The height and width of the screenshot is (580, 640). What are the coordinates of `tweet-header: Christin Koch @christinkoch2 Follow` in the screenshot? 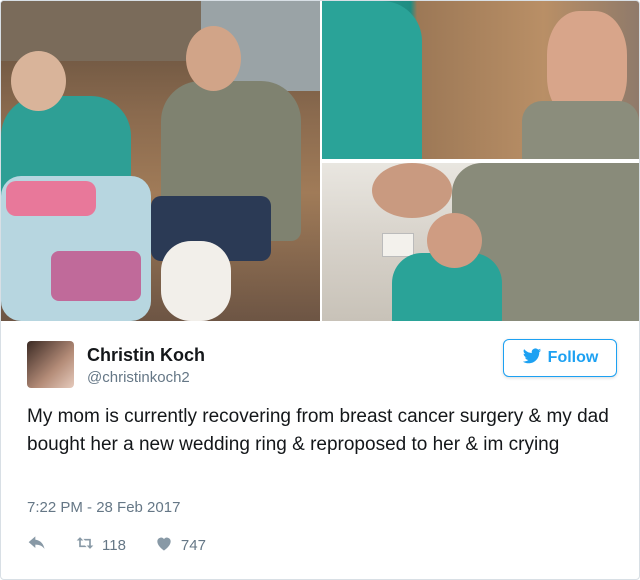 It's located at (322, 363).